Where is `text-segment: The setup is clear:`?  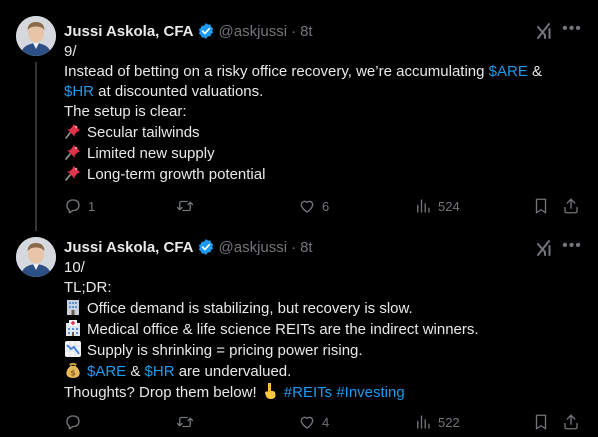
text-segment: The setup is clear: is located at coordinates (125, 111).